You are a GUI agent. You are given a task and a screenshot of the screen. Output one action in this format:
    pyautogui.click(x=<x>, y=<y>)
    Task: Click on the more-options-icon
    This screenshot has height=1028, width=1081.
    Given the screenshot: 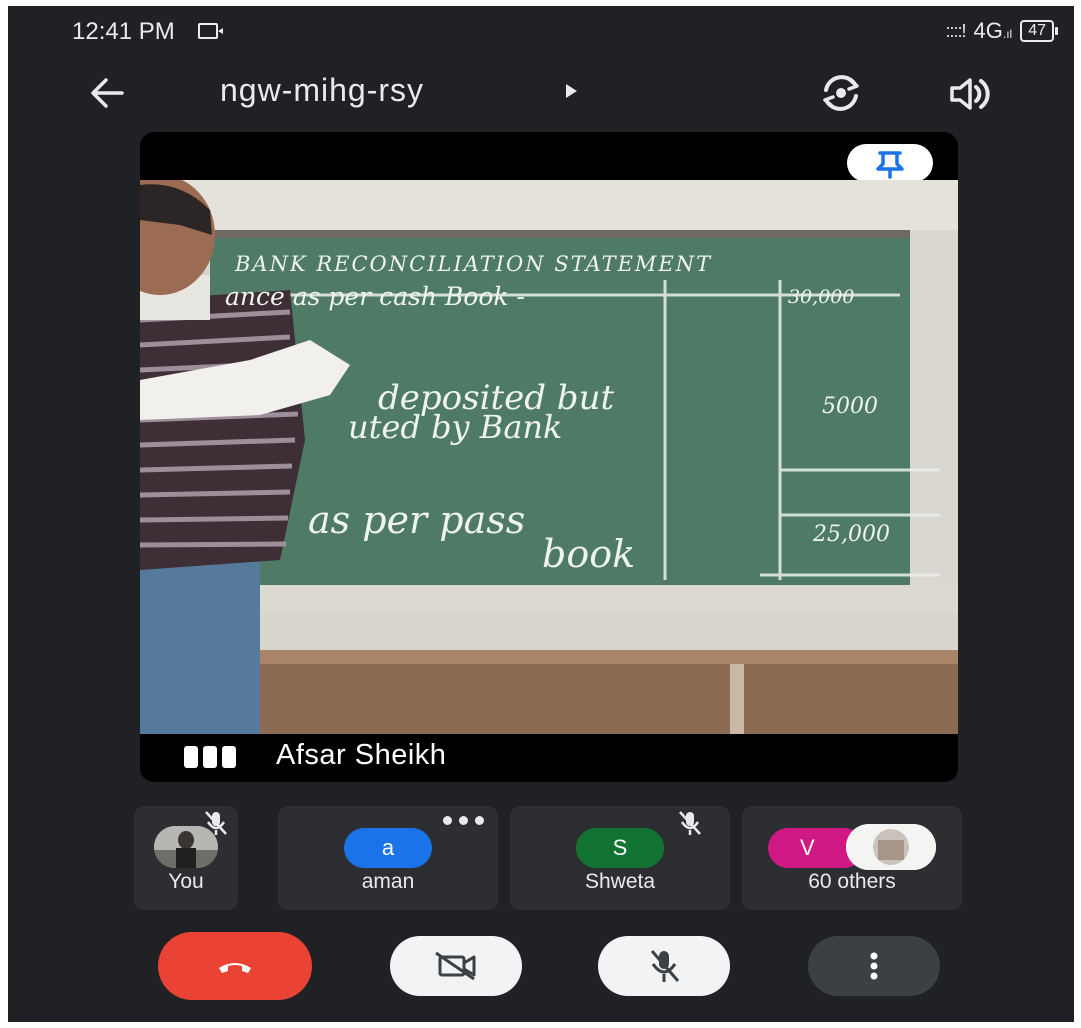 What is the action you would take?
    pyautogui.click(x=463, y=820)
    